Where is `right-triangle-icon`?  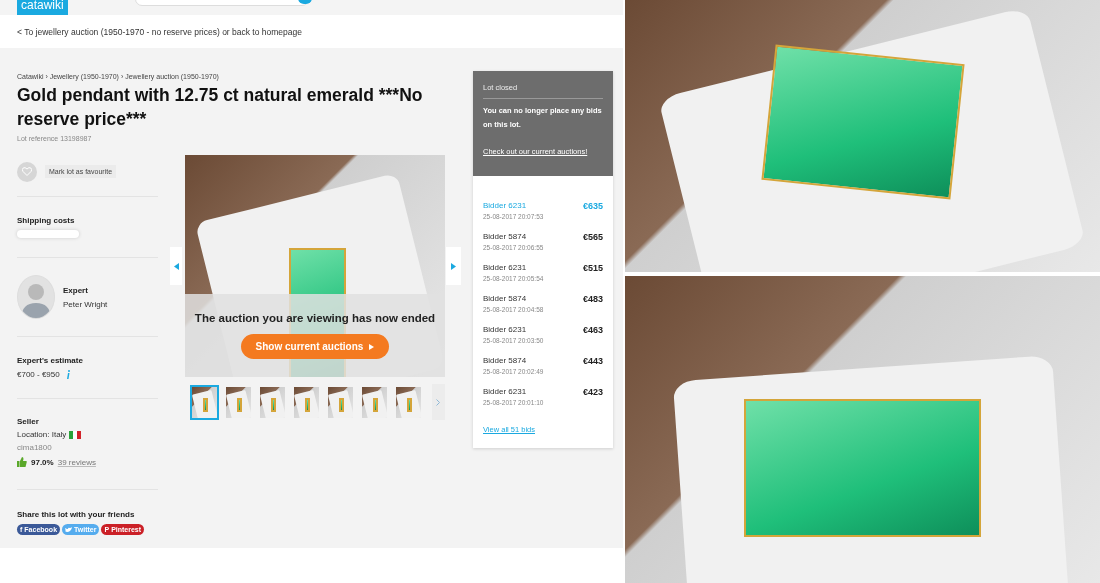
right-triangle-icon is located at coordinates (453, 266).